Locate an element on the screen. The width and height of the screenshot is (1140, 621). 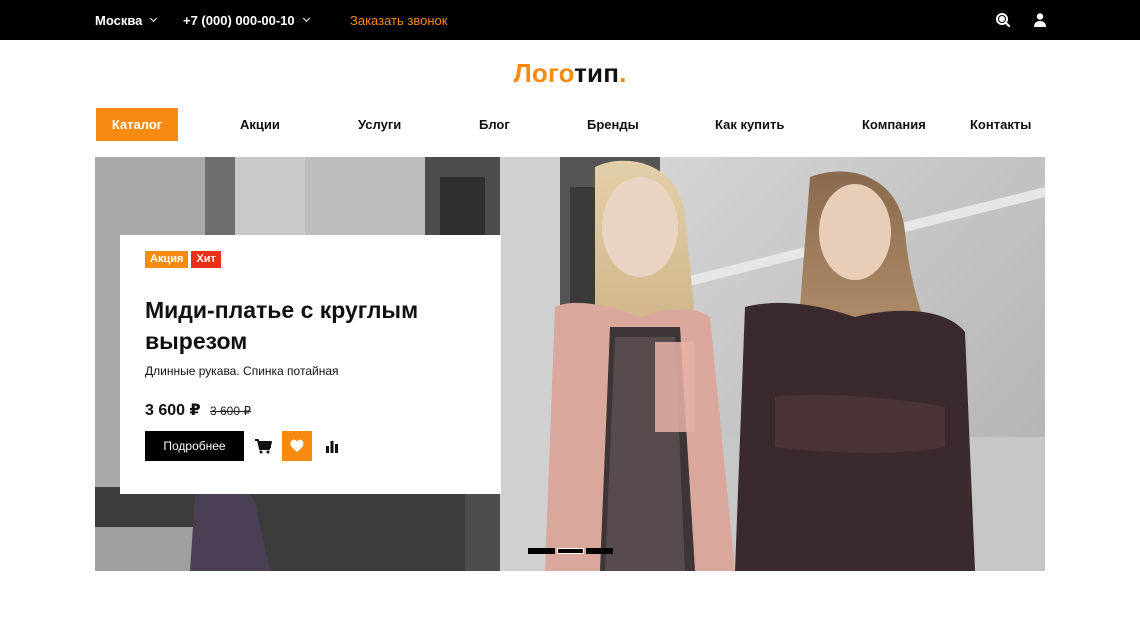
slider-dots is located at coordinates (570, 551).